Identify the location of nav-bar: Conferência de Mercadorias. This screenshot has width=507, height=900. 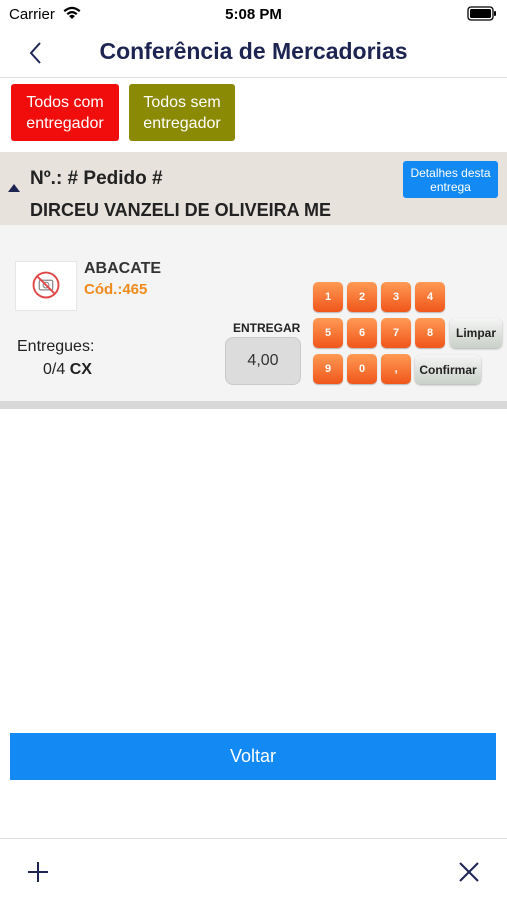
(253, 53).